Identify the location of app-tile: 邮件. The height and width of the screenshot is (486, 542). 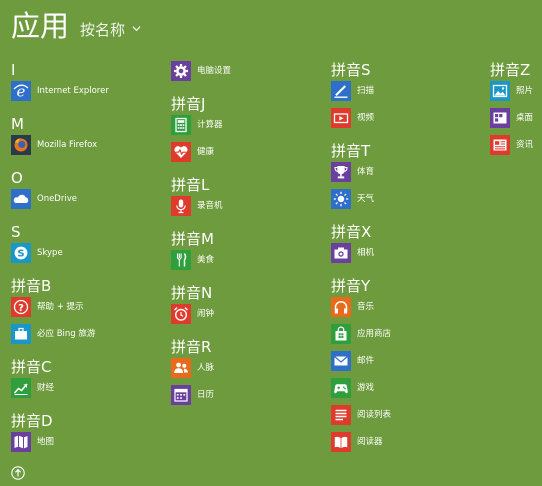
(406, 361).